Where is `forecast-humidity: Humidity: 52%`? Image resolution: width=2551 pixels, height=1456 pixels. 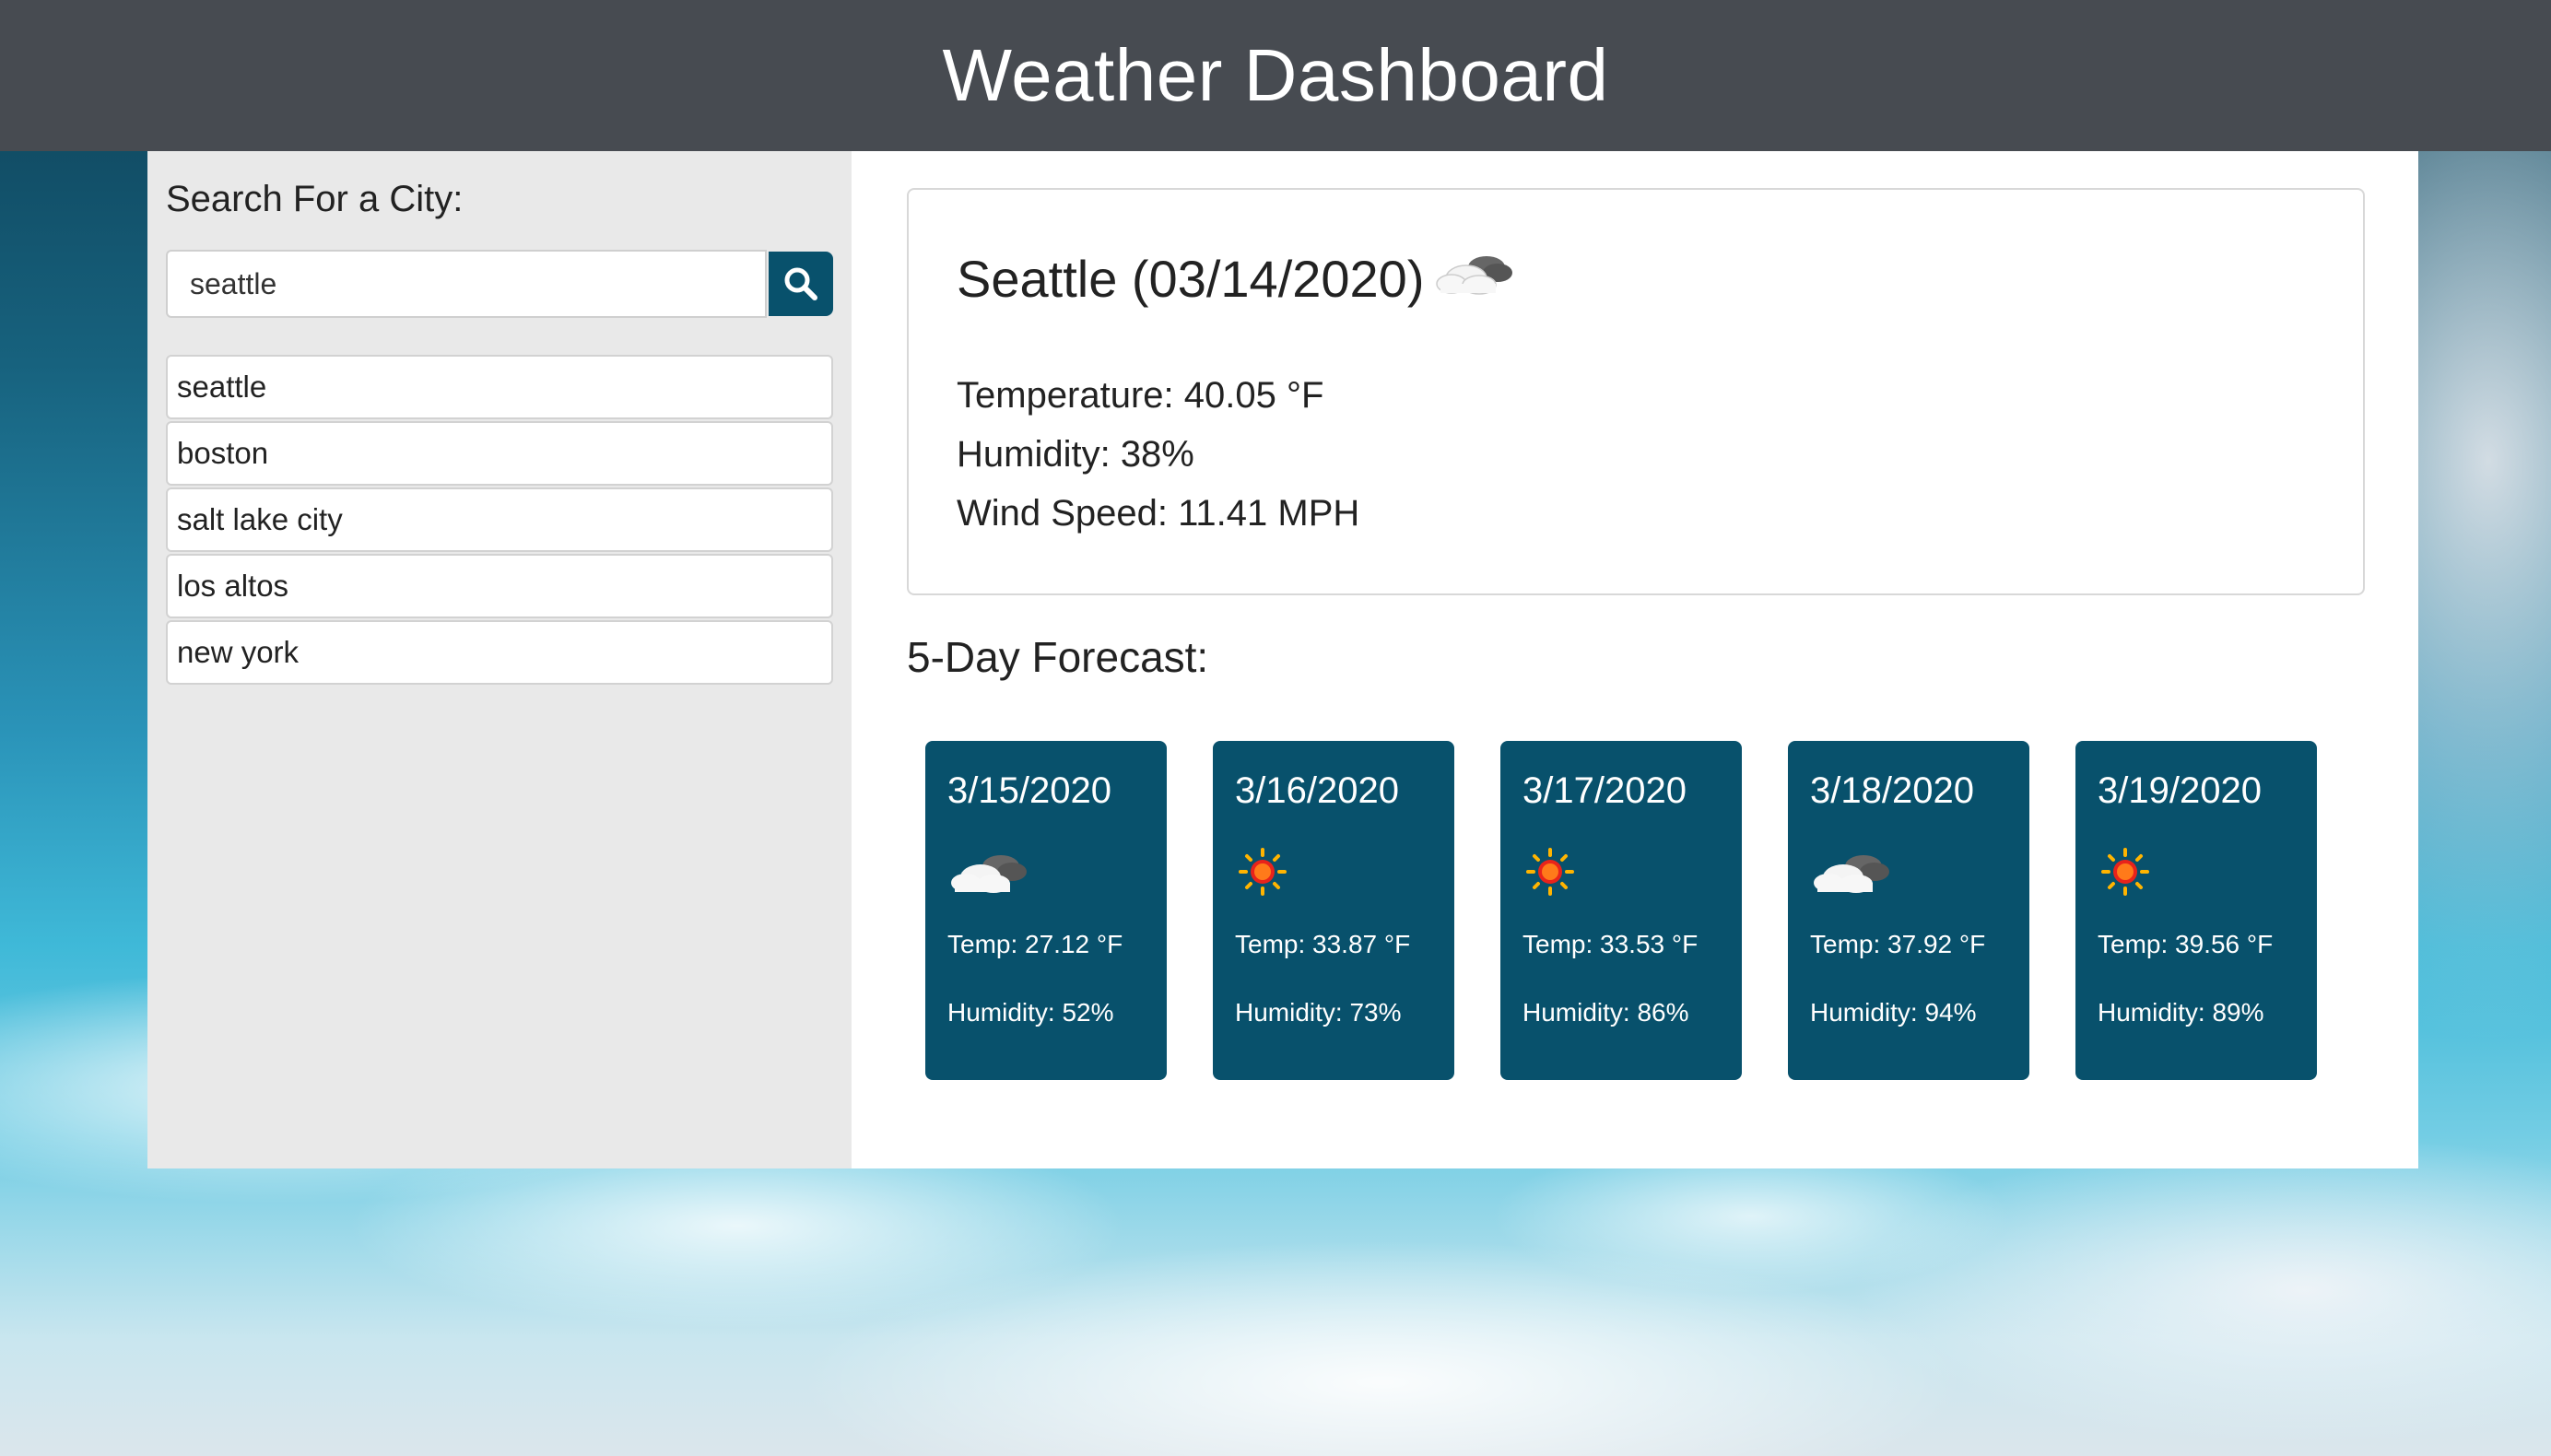
forecast-humidity: Humidity: 52% is located at coordinates (1030, 1012).